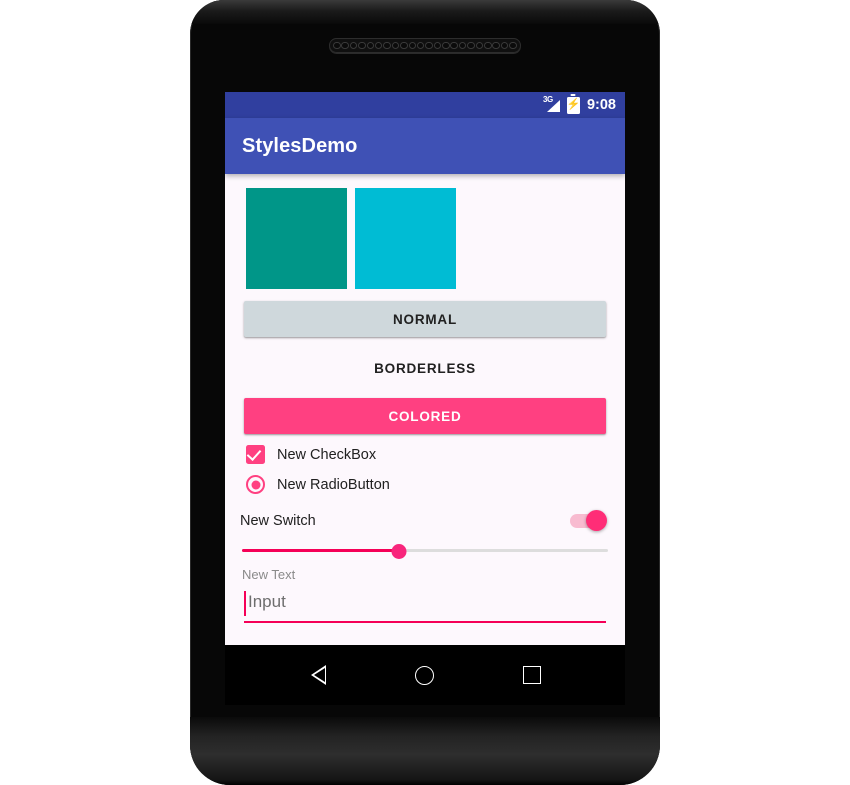 The width and height of the screenshot is (850, 785). I want to click on home-icon, so click(425, 675).